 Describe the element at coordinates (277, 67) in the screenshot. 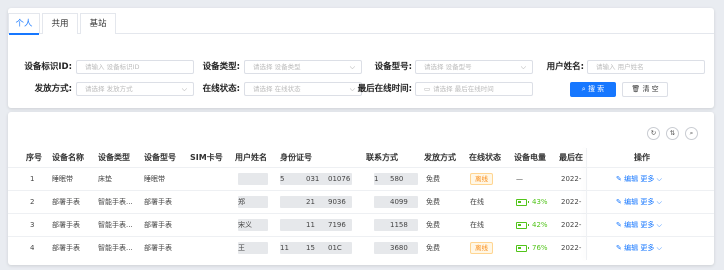

I see `device-type-placeholder: 请选择 设备类型` at that location.